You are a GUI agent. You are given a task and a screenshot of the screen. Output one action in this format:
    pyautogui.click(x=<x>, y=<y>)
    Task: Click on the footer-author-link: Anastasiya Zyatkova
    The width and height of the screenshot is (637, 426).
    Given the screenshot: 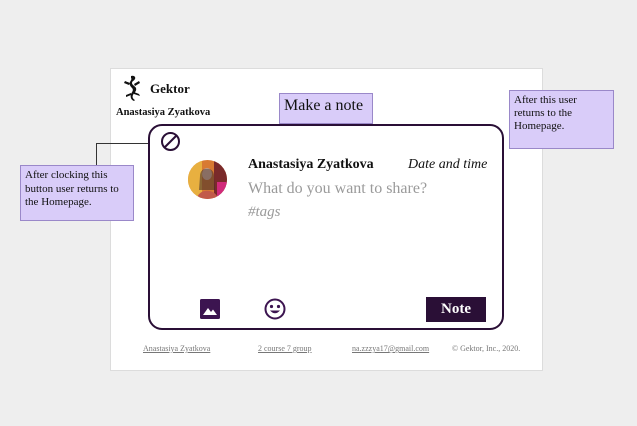 What is the action you would take?
    pyautogui.click(x=176, y=348)
    